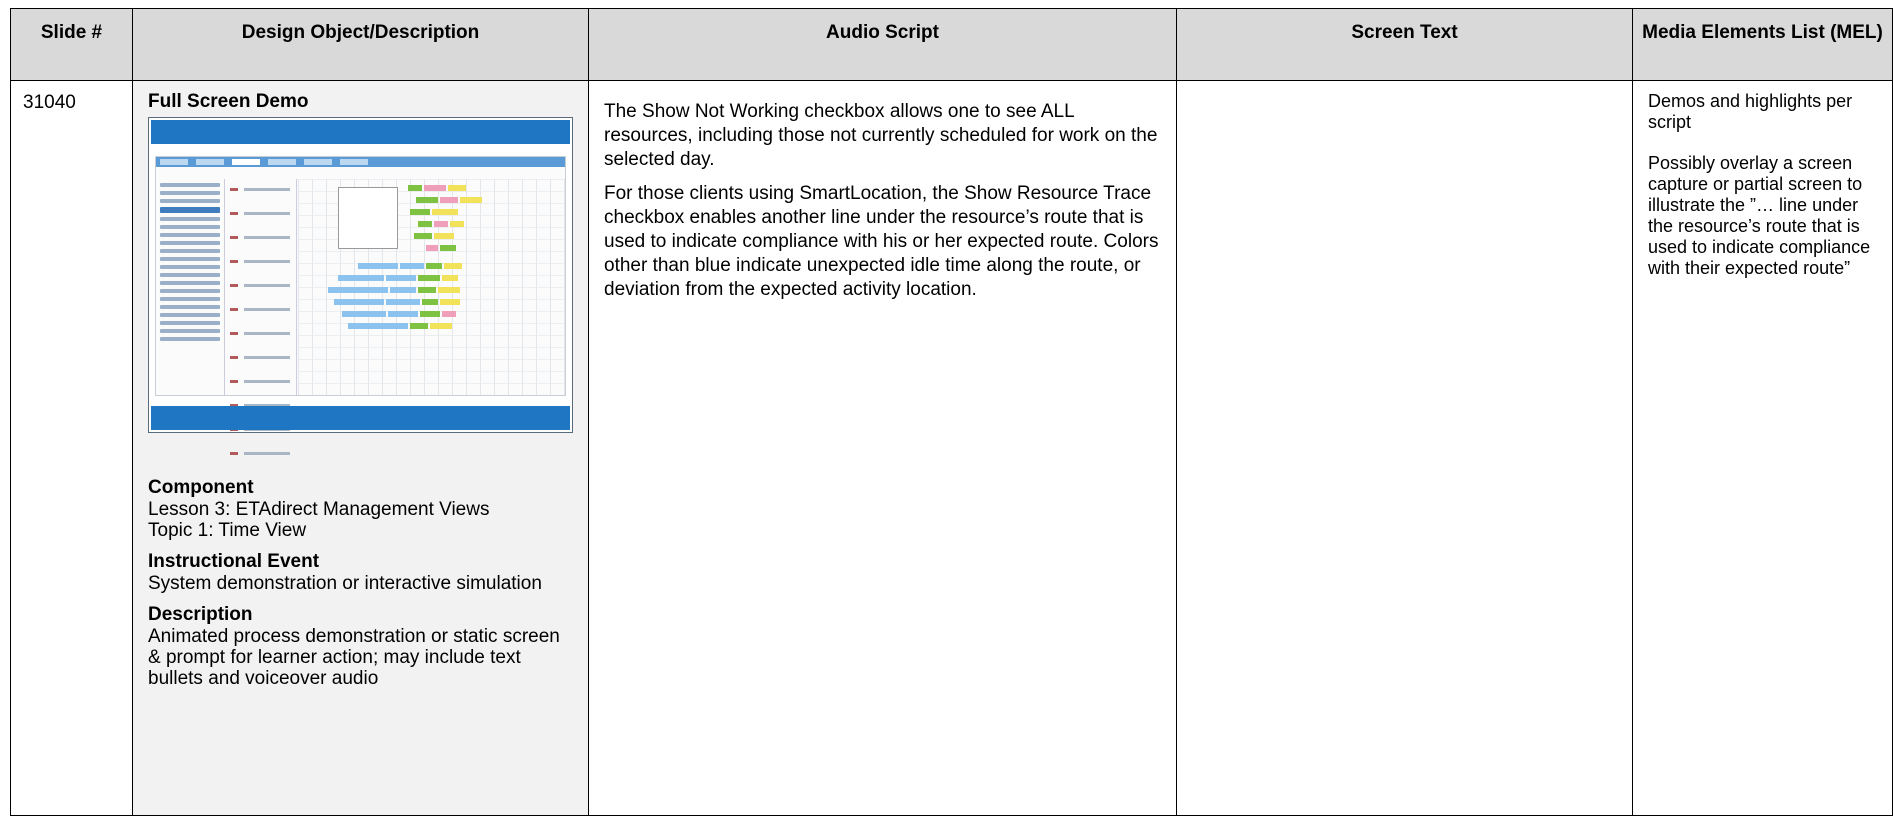  What do you see at coordinates (49, 102) in the screenshot?
I see `slide-number: 31040` at bounding box center [49, 102].